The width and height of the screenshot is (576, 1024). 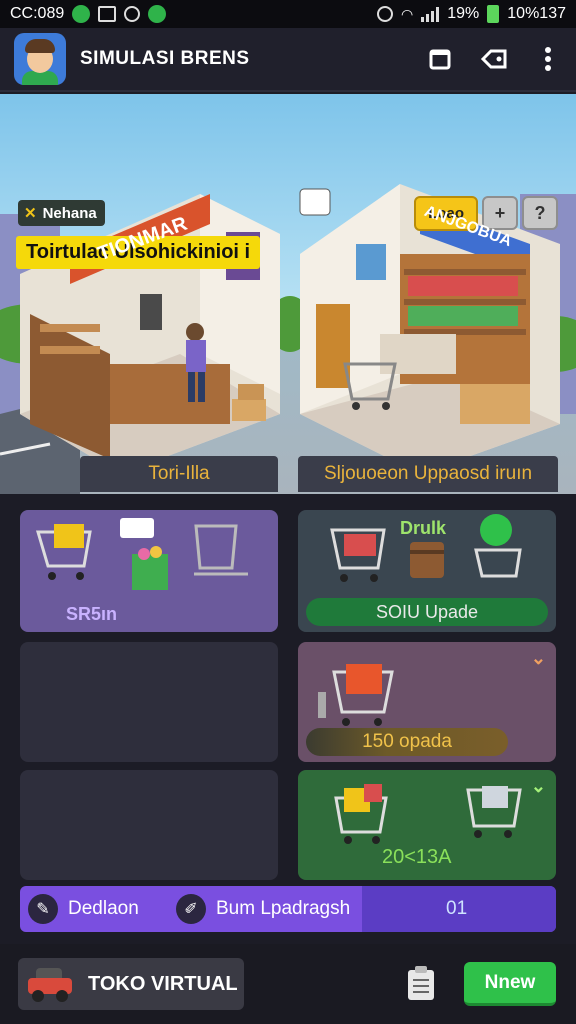 I want to click on cart-items-icon, so click(x=141, y=554).